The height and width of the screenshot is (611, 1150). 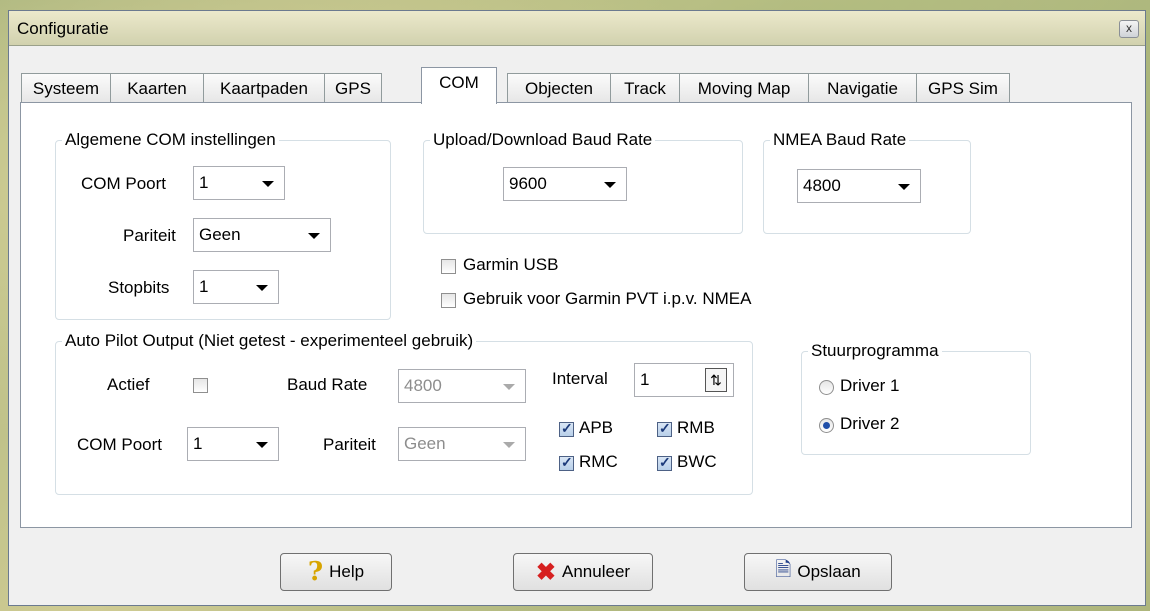 What do you see at coordinates (200, 385) in the screenshot?
I see `autopilot-active-checkbox` at bounding box center [200, 385].